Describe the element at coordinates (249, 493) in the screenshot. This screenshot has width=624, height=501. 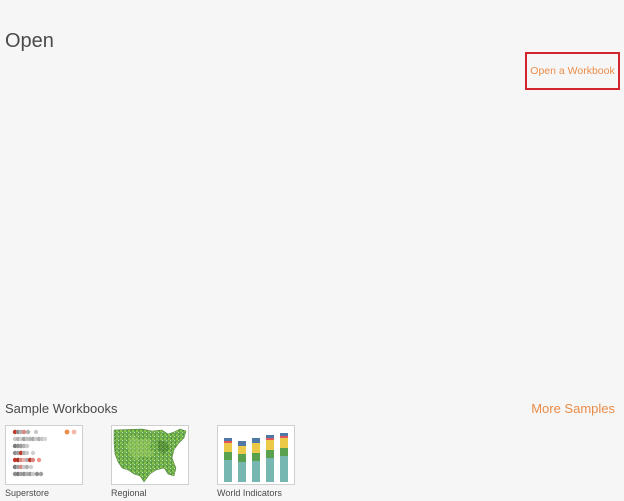
I see `sample-world-indicators-label: World Indicators` at that location.